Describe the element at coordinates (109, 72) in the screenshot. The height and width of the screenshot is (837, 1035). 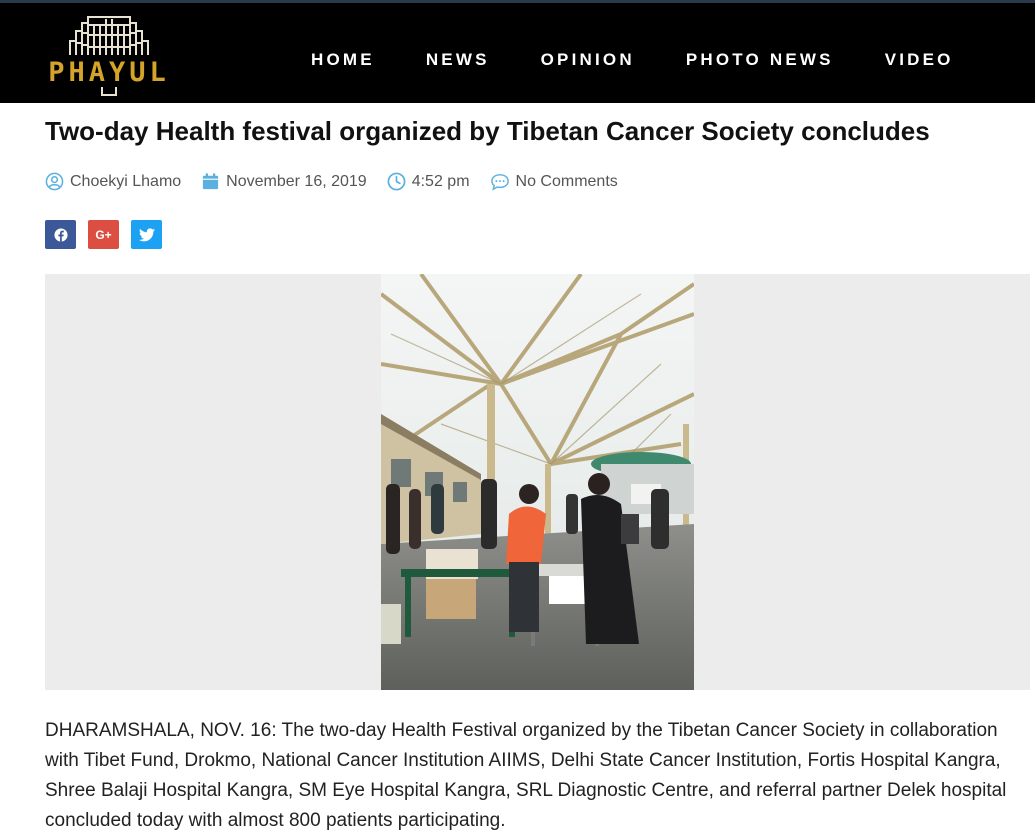
I see `logo-text: PHAYUL` at that location.